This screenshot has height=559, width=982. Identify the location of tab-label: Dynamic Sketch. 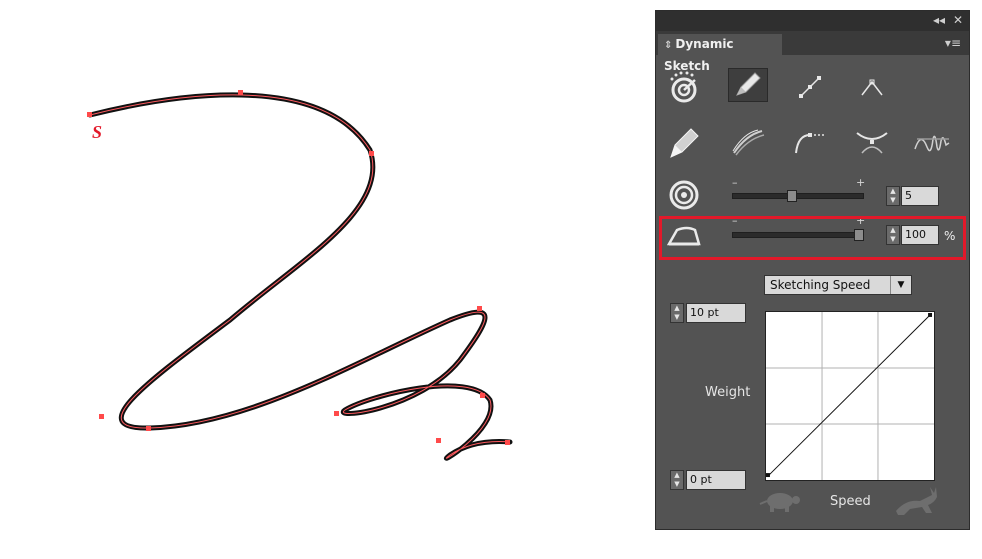
(699, 55).